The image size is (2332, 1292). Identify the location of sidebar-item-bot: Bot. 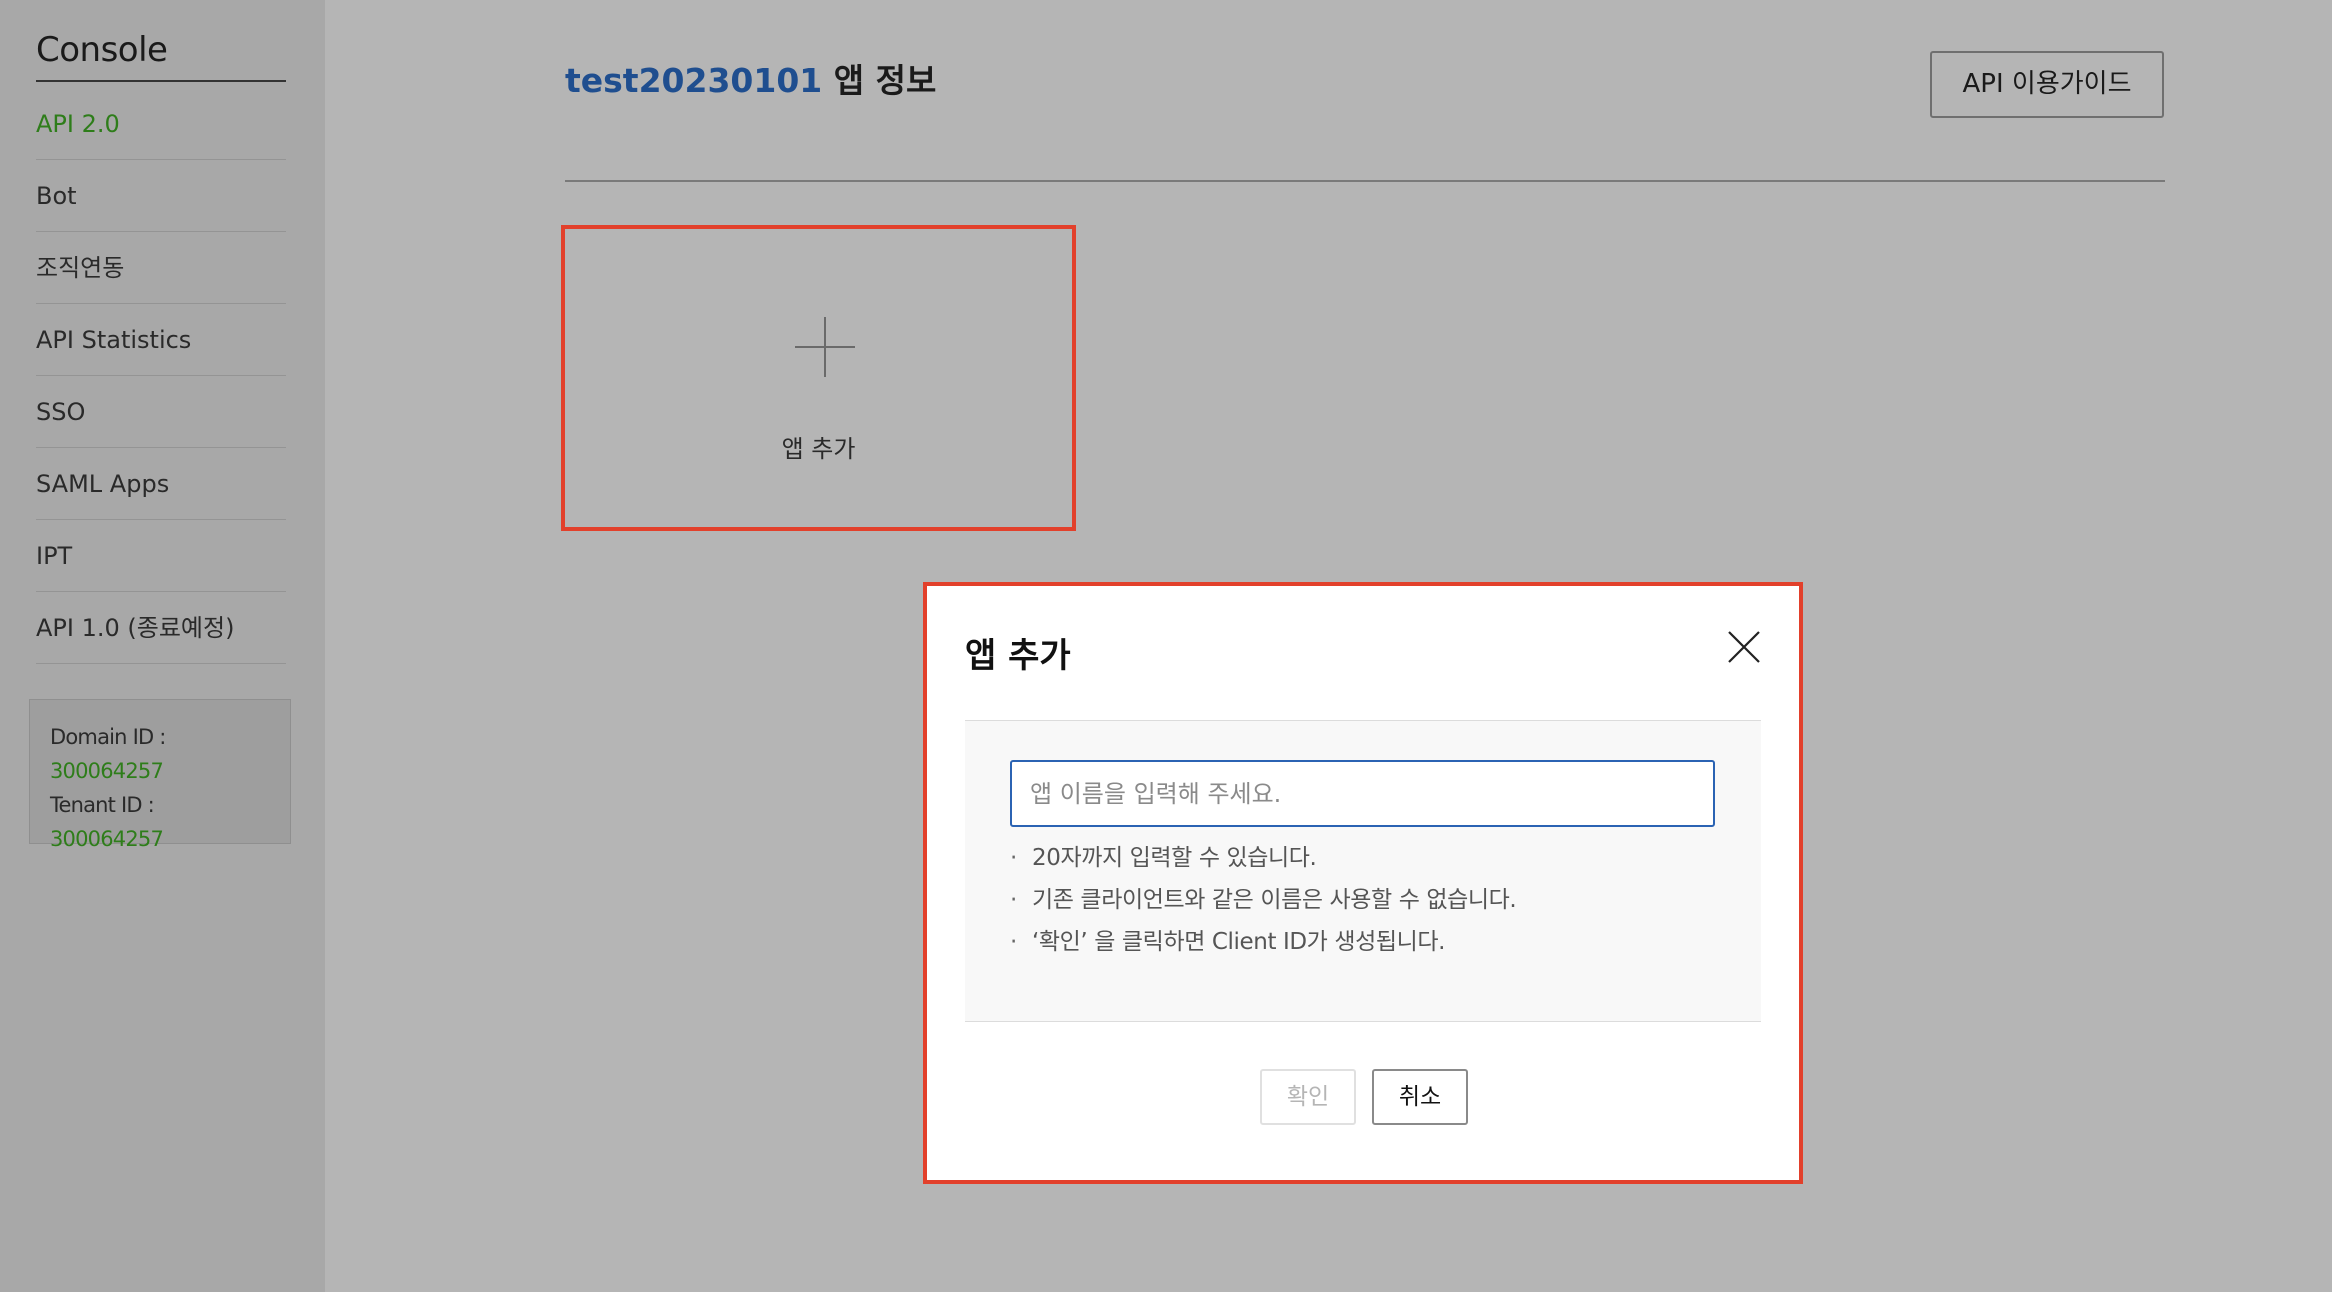
(161, 196).